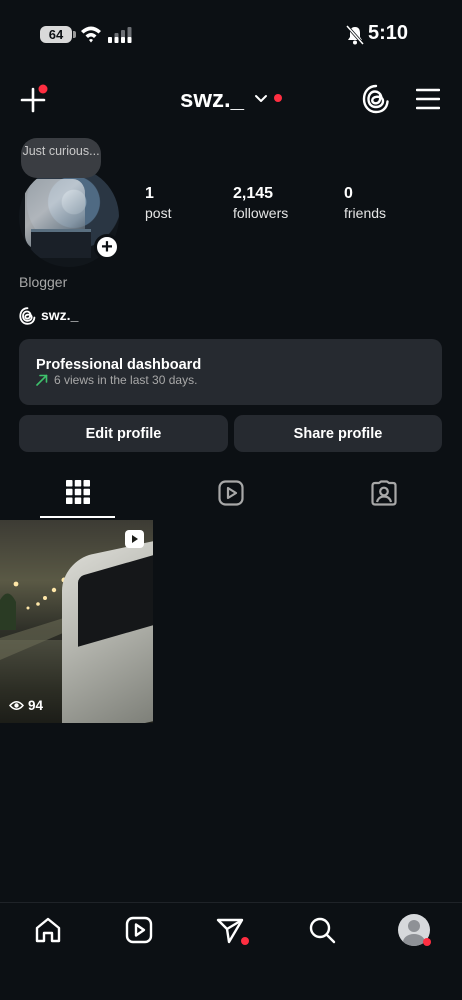 The height and width of the screenshot is (1000, 462). I want to click on share-profile-button: Share profile, so click(338, 433).